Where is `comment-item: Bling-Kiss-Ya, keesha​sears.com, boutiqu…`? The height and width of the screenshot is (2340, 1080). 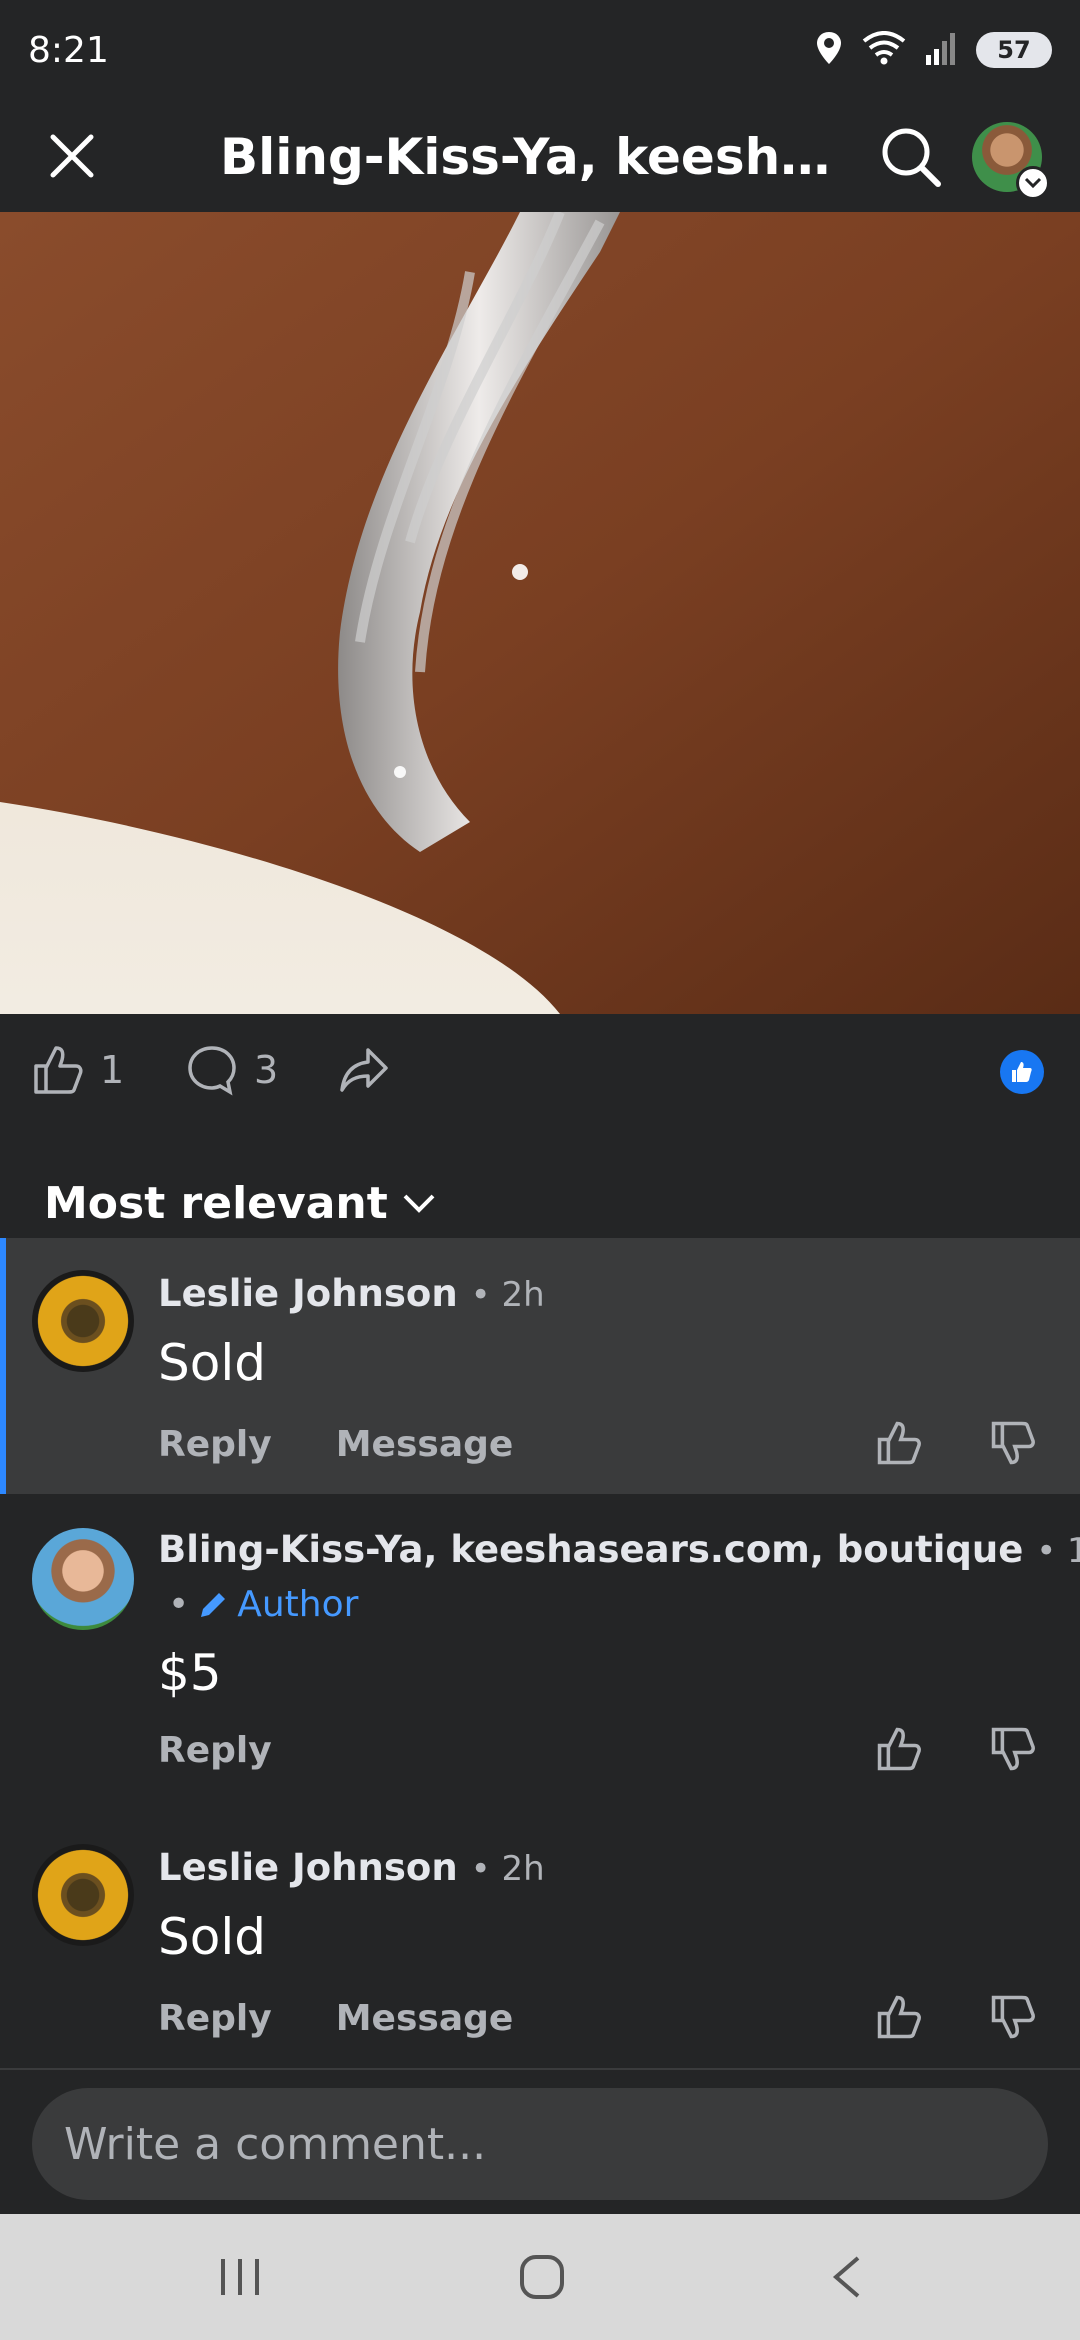
comment-item: Bling-Kiss-Ya, keesha​sears.com, boutiqu… is located at coordinates (540, 1653).